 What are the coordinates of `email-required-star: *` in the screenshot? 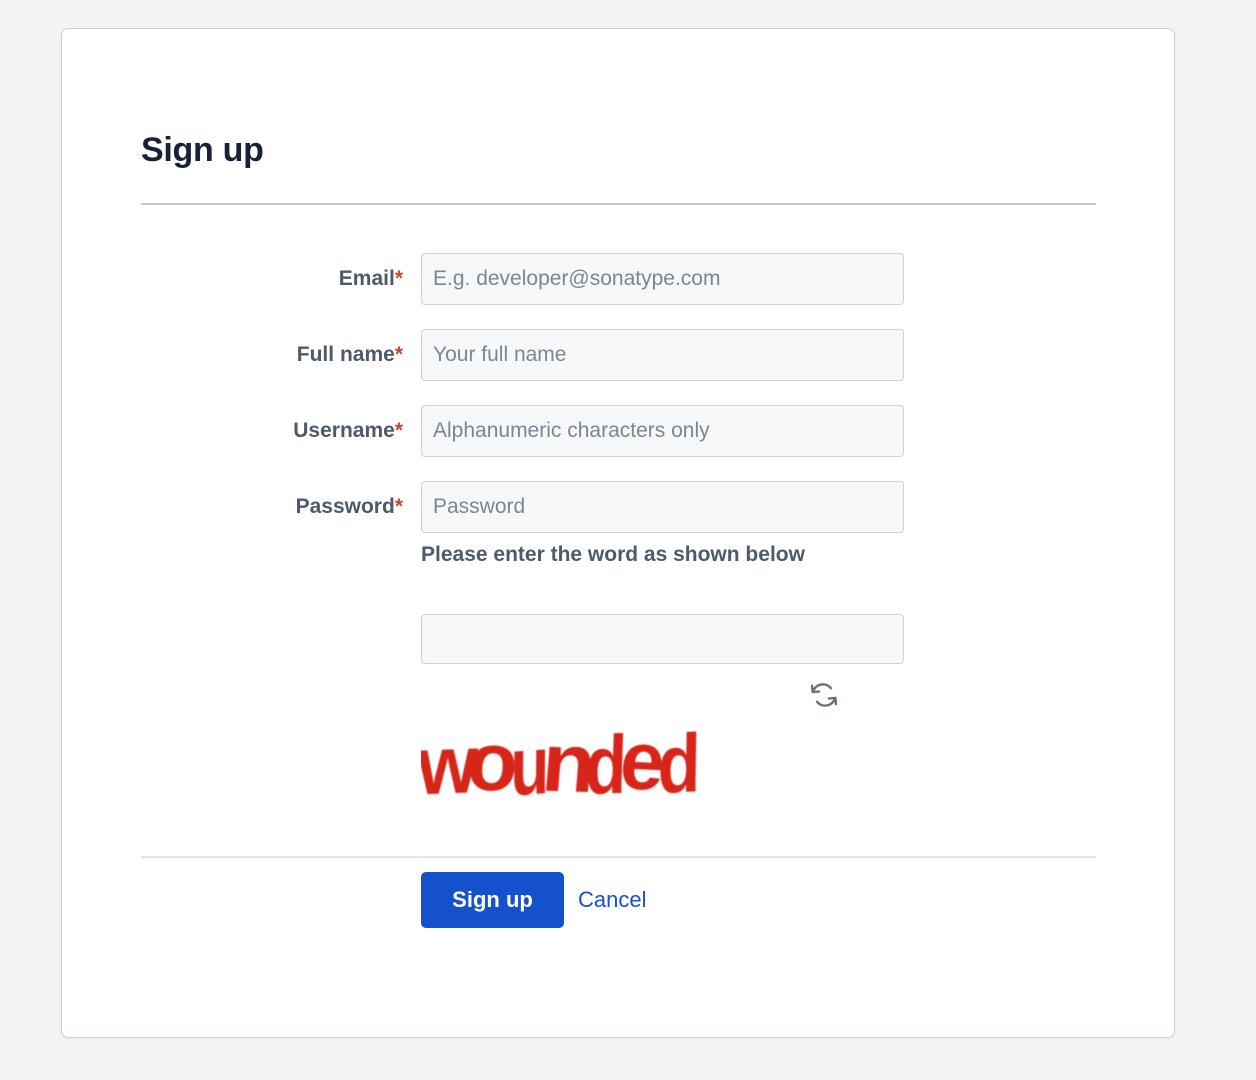 It's located at (398, 278).